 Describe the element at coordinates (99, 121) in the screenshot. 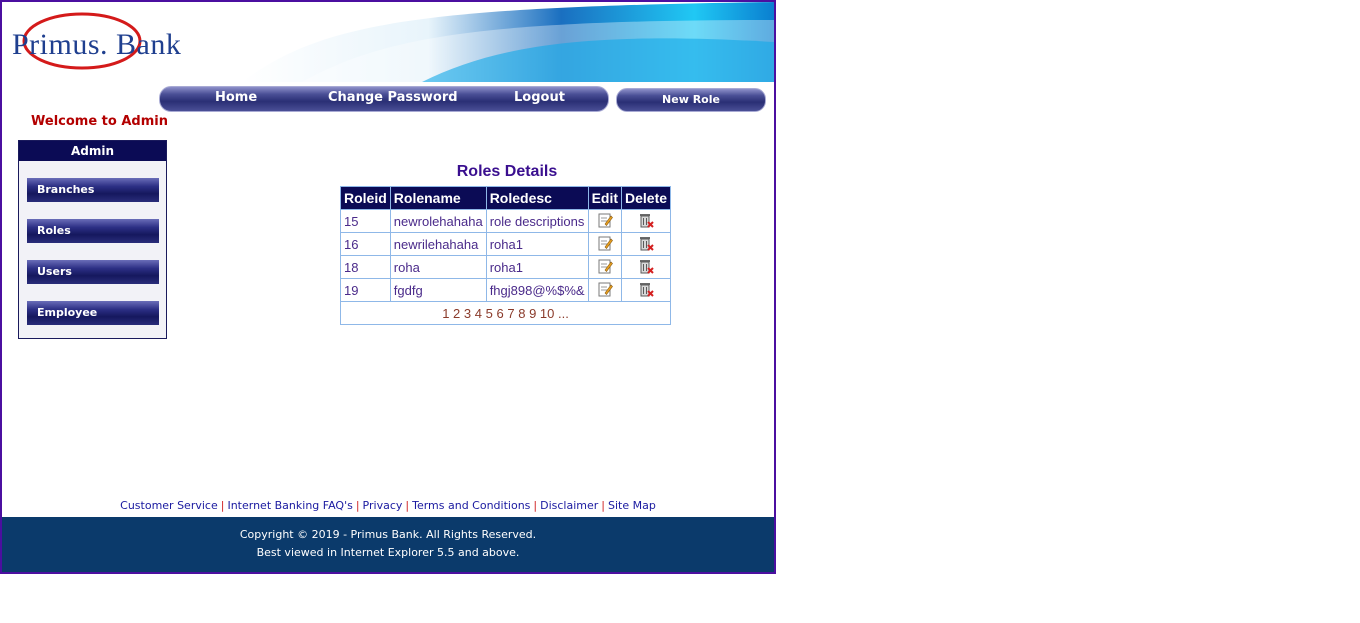

I see `welcome-text: Welcome to Admin` at that location.